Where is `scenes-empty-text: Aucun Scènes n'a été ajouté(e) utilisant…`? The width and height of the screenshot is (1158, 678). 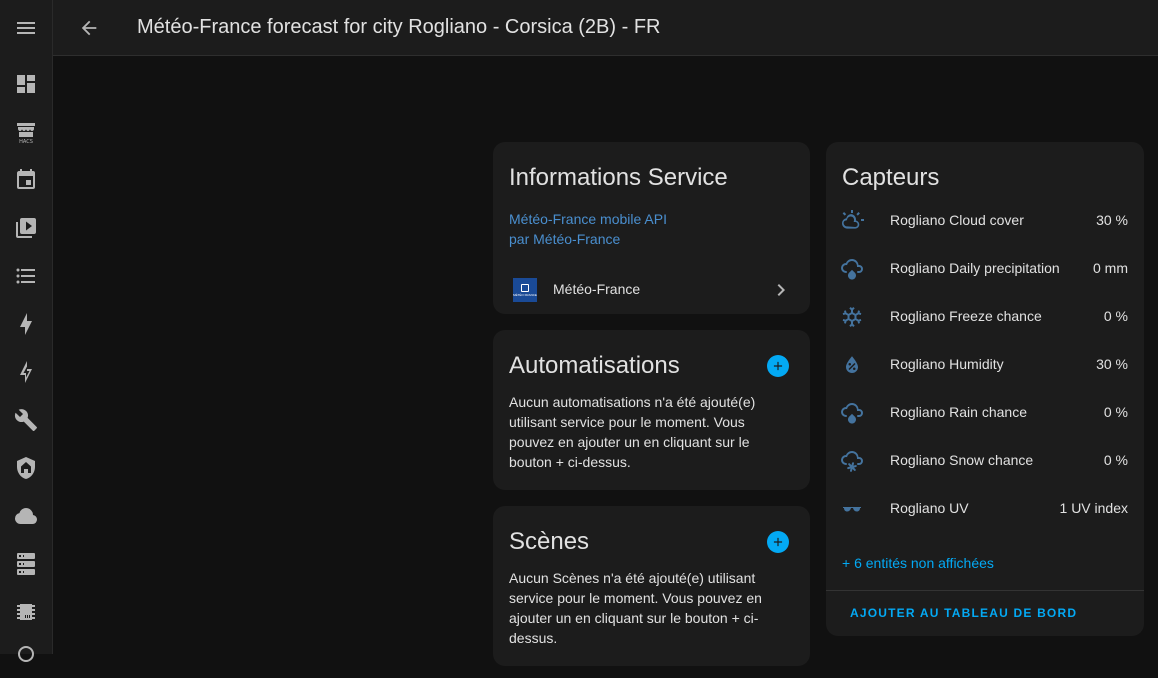
scenes-empty-text: Aucun Scènes n'a été ajouté(e) utilisant… is located at coordinates (635, 608).